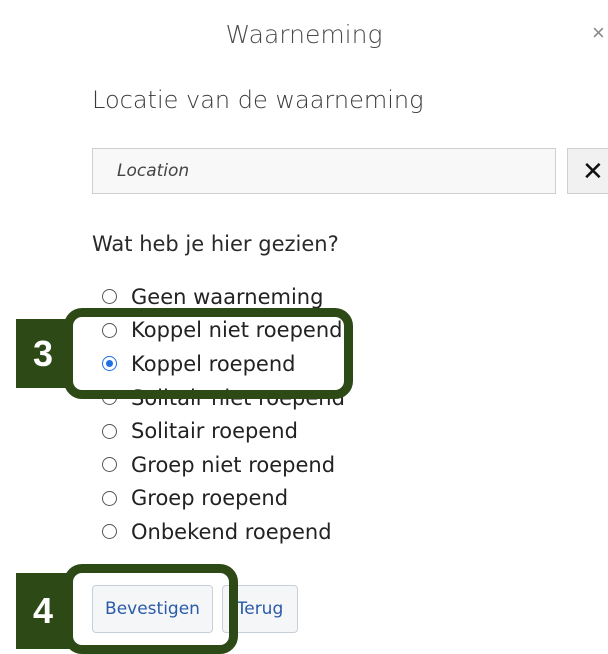  Describe the element at coordinates (260, 609) in the screenshot. I see `back-button: Terug` at that location.